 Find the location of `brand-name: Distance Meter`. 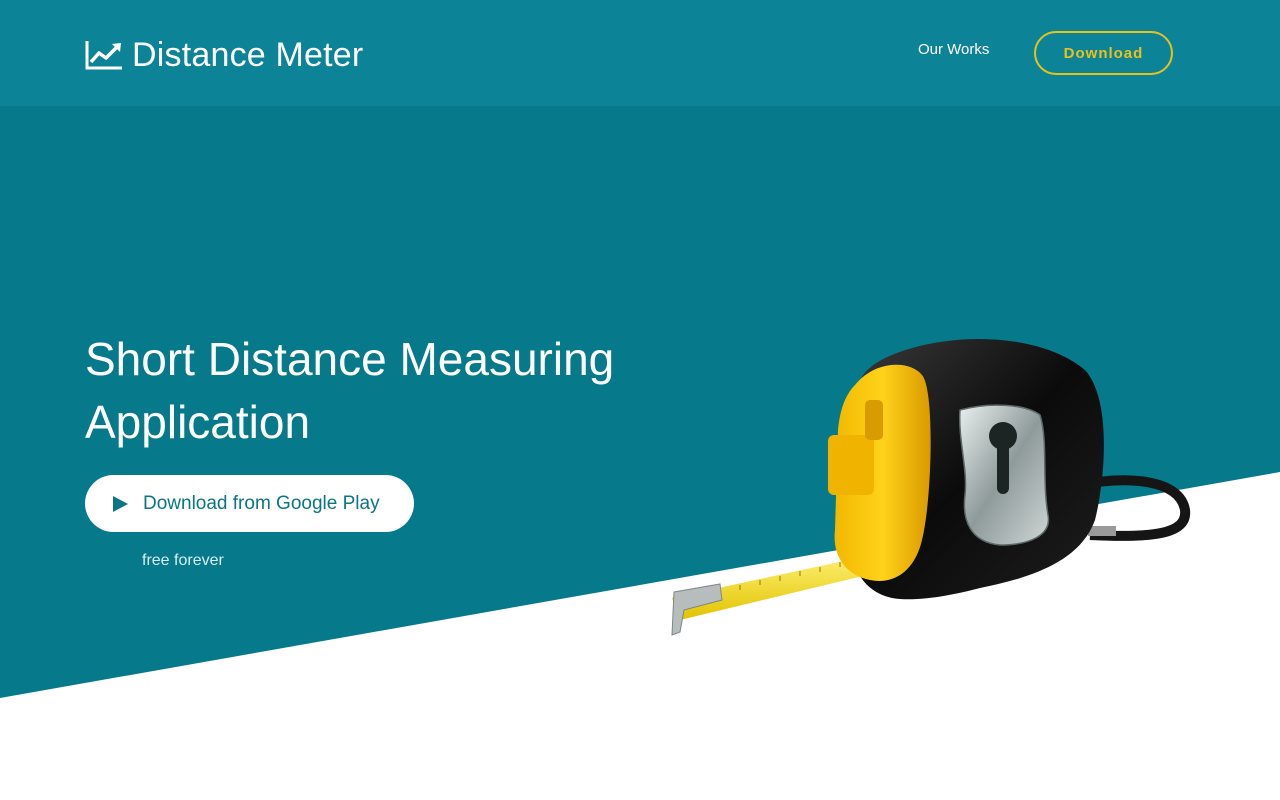

brand-name: Distance Meter is located at coordinates (248, 55).